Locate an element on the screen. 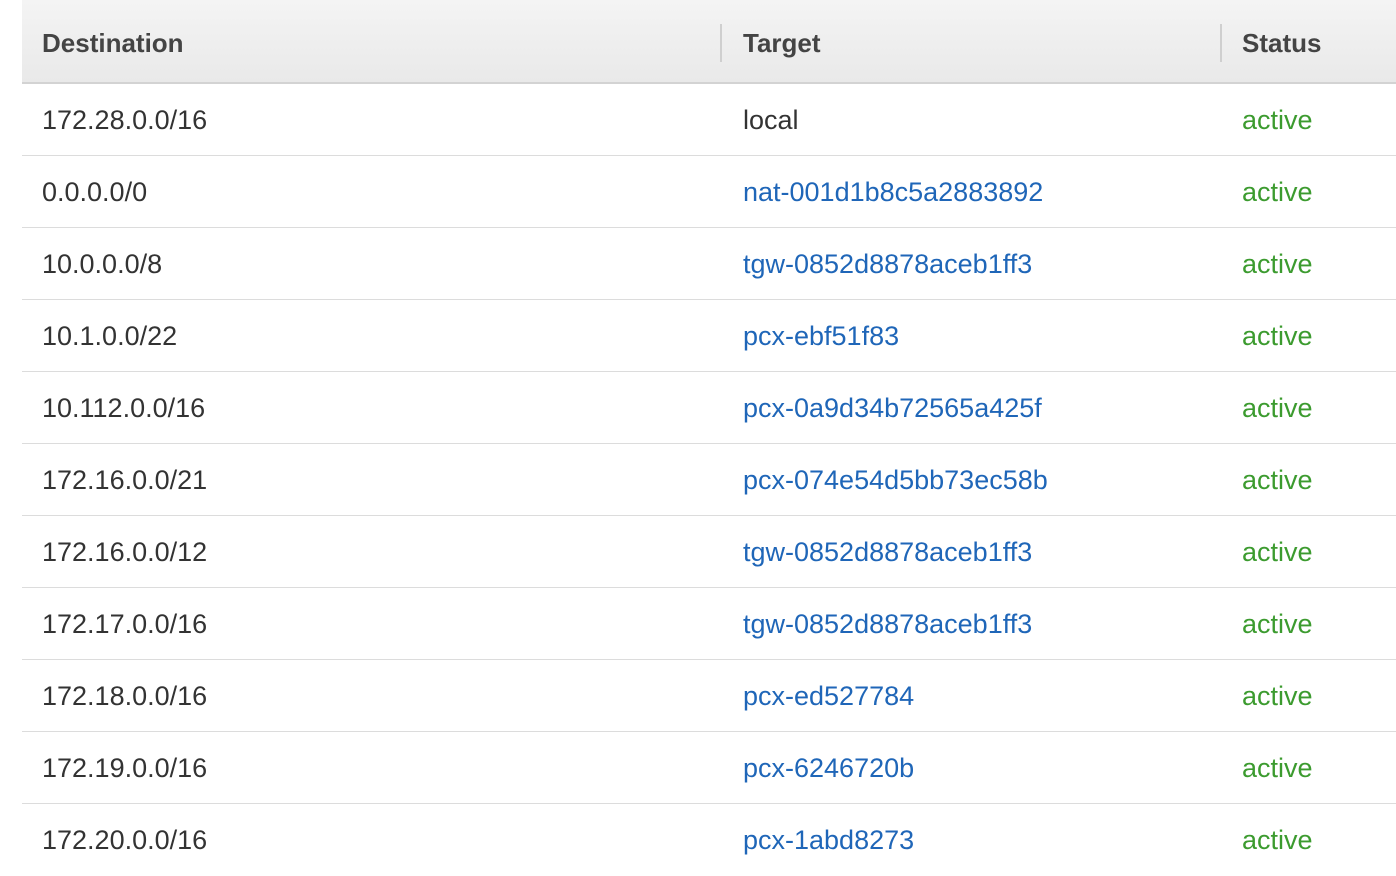 This screenshot has height=876, width=1396. destination-cell: 172.18.0.0/16 is located at coordinates (125, 696).